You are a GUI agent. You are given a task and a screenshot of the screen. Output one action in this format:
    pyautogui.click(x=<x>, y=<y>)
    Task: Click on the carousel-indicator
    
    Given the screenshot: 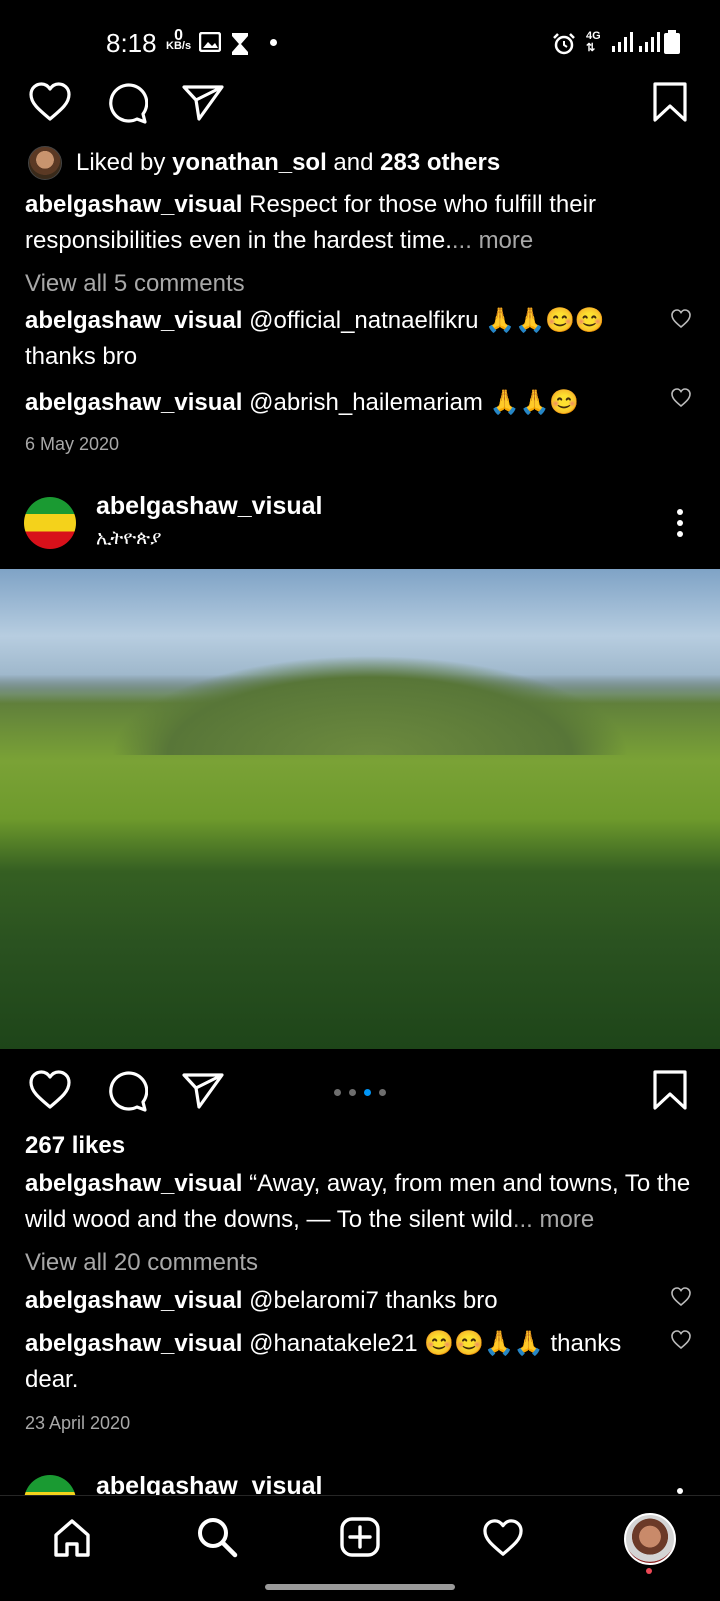 What is the action you would take?
    pyautogui.click(x=364, y=1092)
    